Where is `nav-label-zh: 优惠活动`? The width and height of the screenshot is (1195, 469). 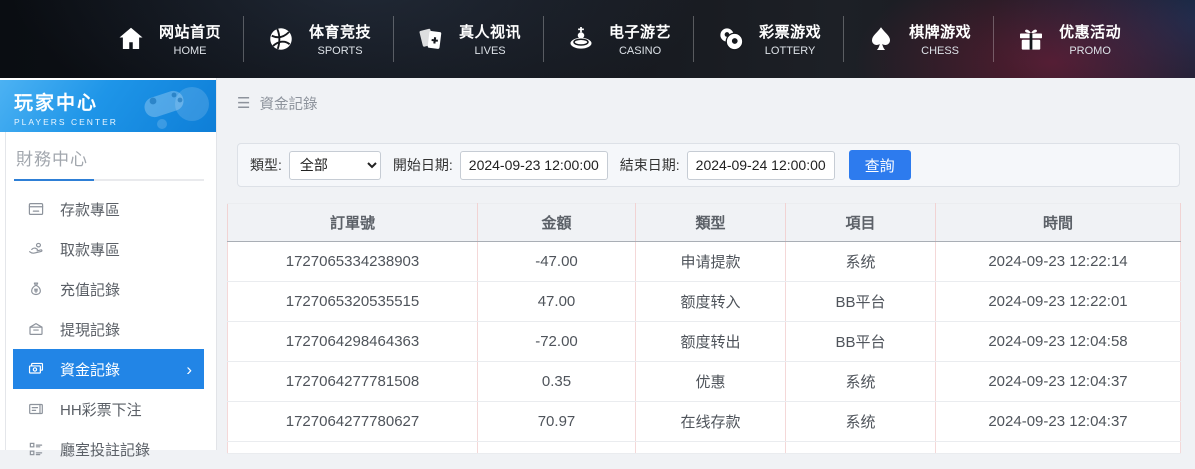 nav-label-zh: 优惠活动 is located at coordinates (1090, 32).